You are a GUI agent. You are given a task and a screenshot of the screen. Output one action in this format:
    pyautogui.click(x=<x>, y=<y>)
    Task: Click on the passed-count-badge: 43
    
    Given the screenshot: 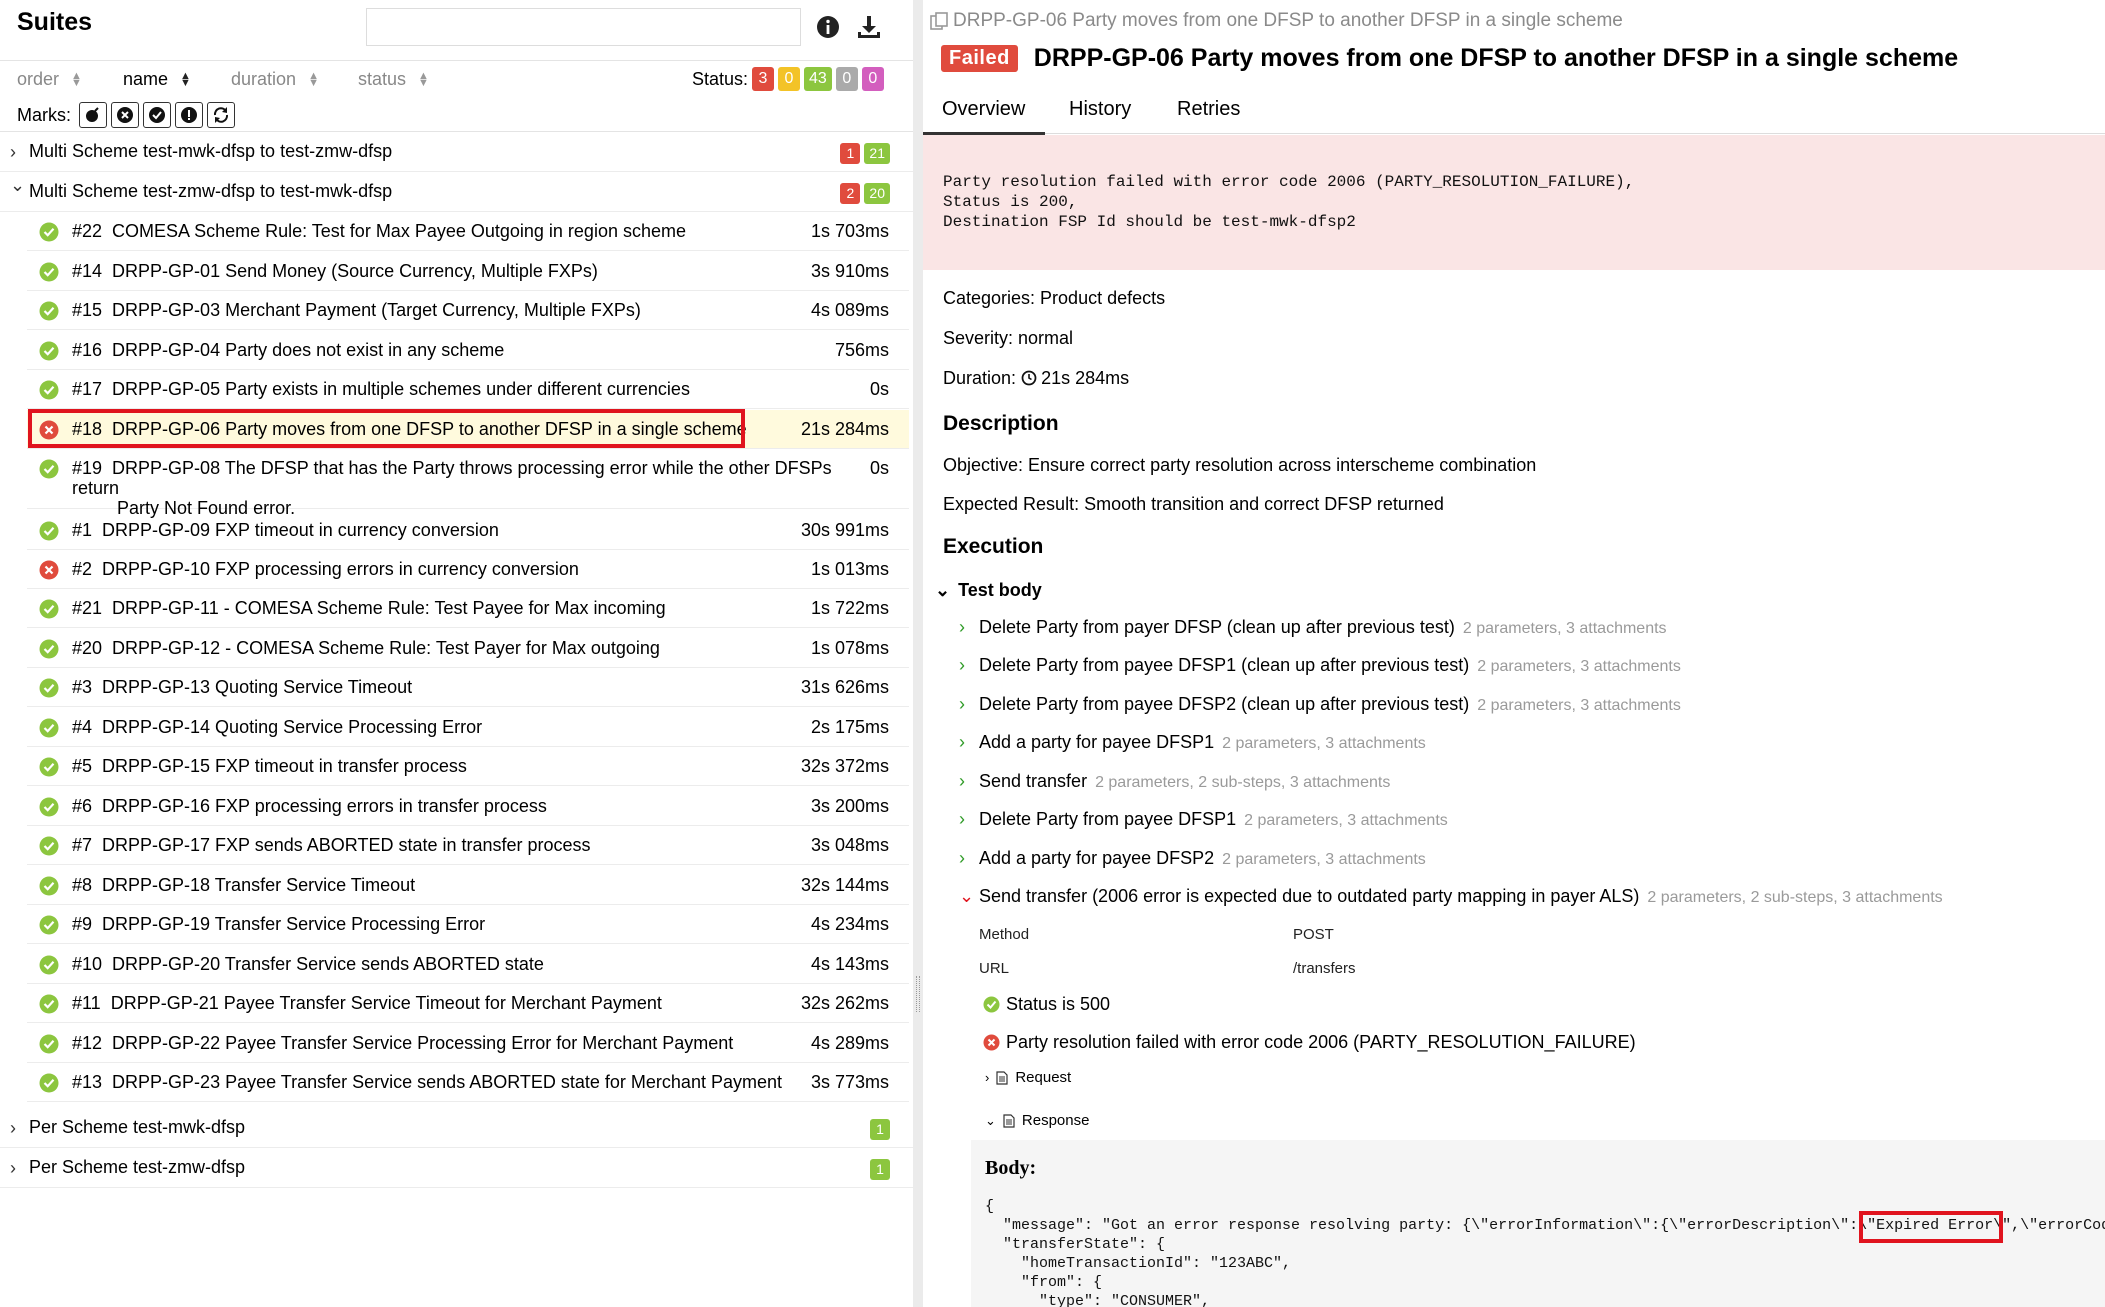 What is the action you would take?
    pyautogui.click(x=818, y=79)
    